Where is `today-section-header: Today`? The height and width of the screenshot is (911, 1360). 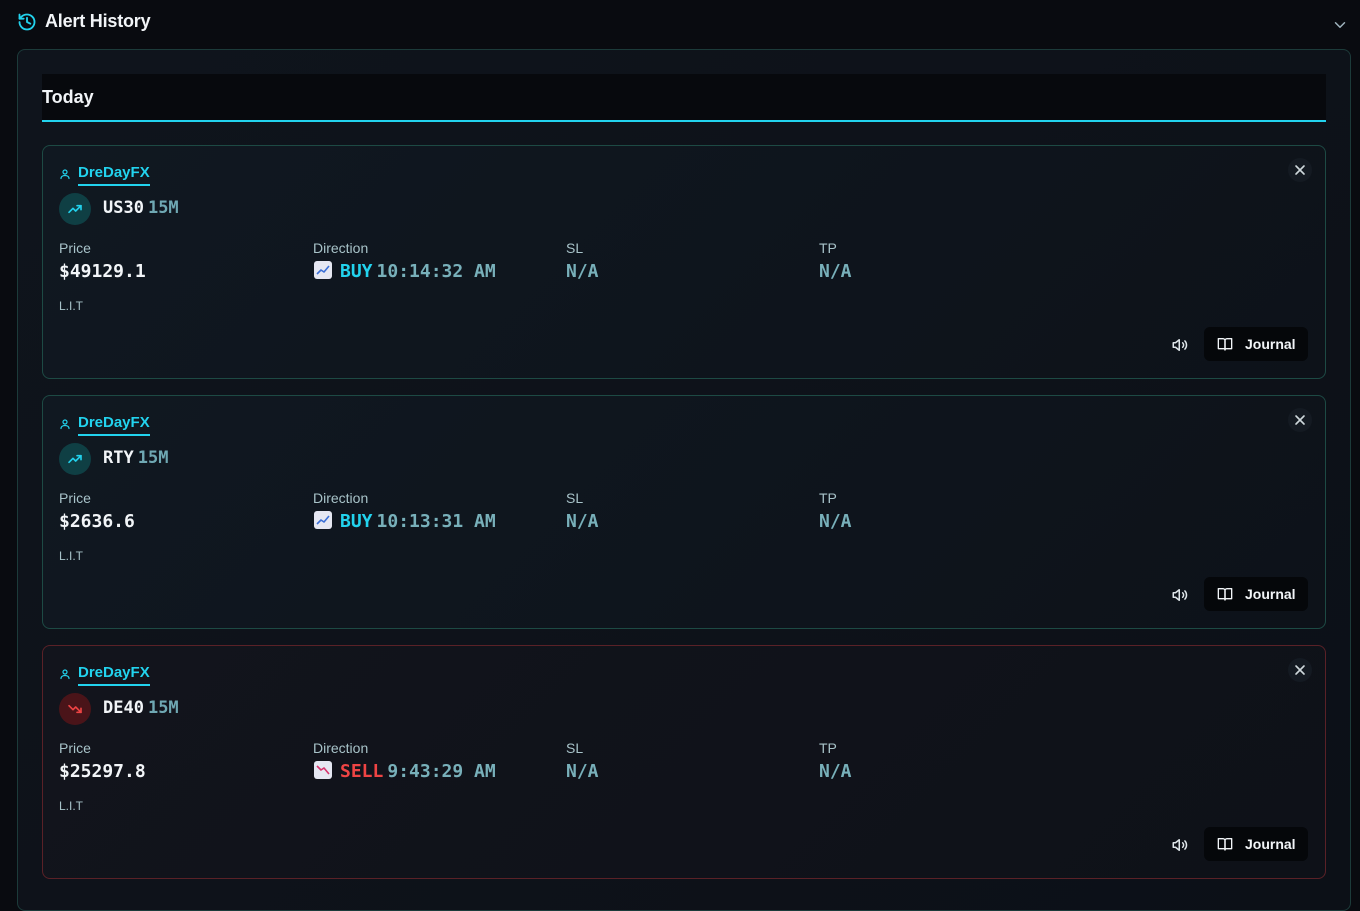 today-section-header: Today is located at coordinates (684, 98).